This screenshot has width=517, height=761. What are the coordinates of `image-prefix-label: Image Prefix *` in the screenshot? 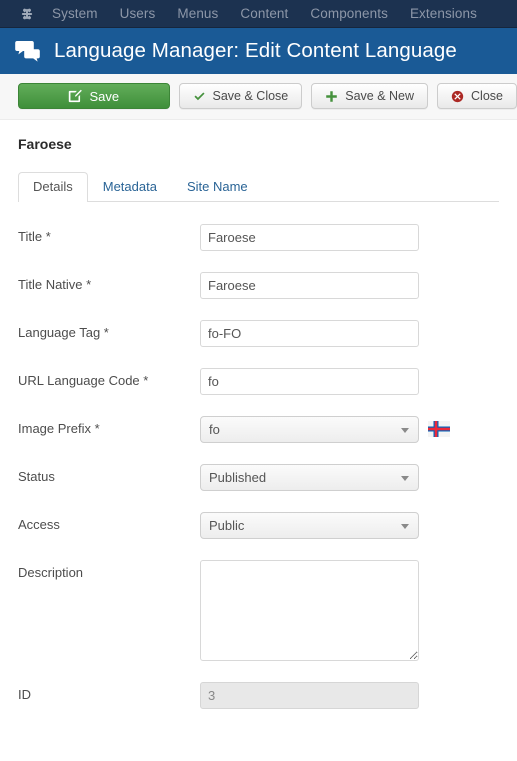 It's located at (59, 428).